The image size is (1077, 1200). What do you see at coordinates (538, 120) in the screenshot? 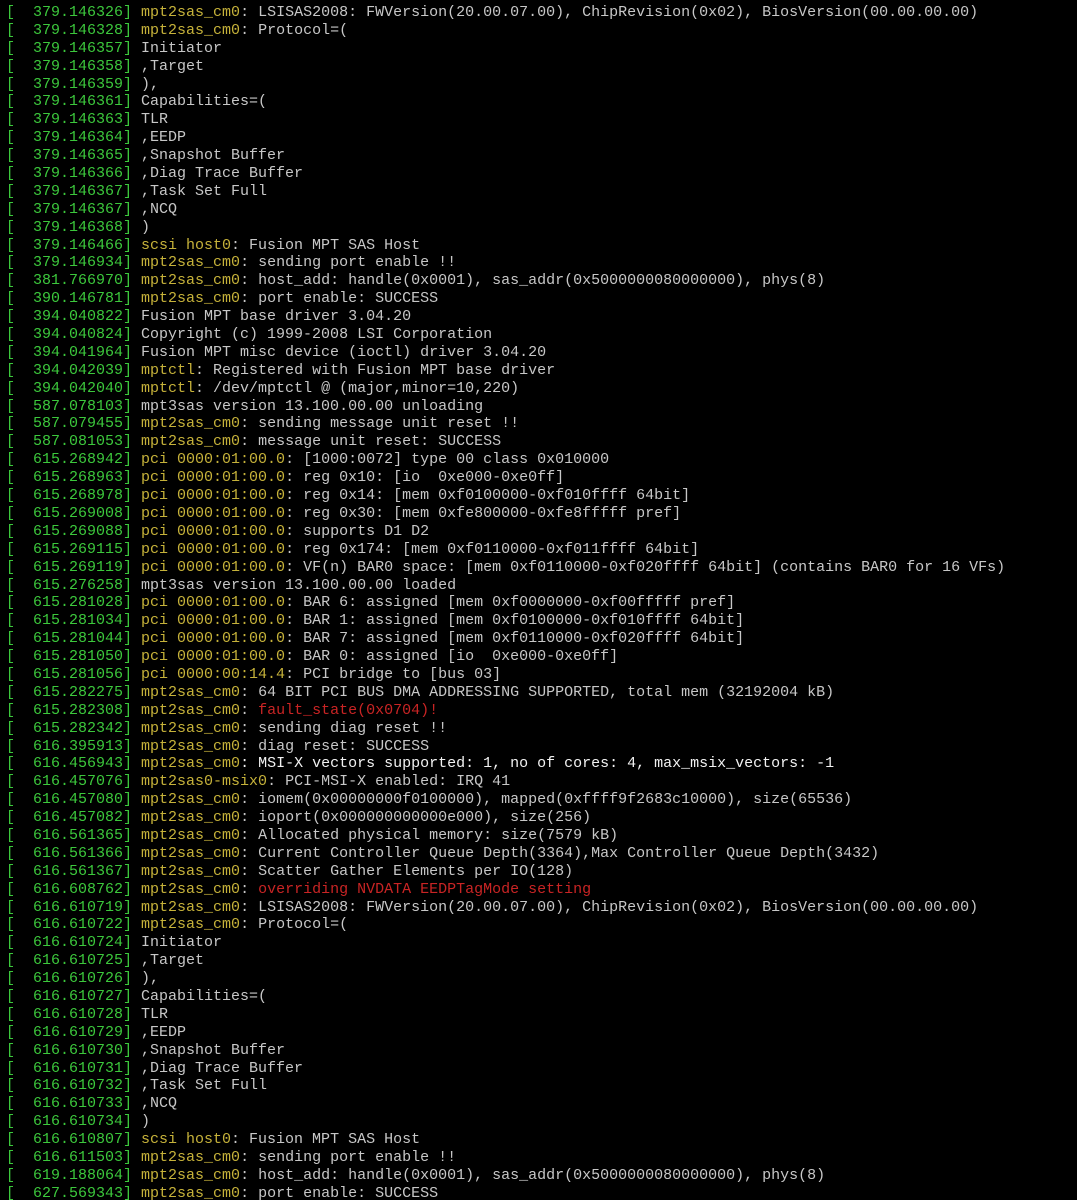
I see `log-line: [ 379.146363] TLR` at bounding box center [538, 120].